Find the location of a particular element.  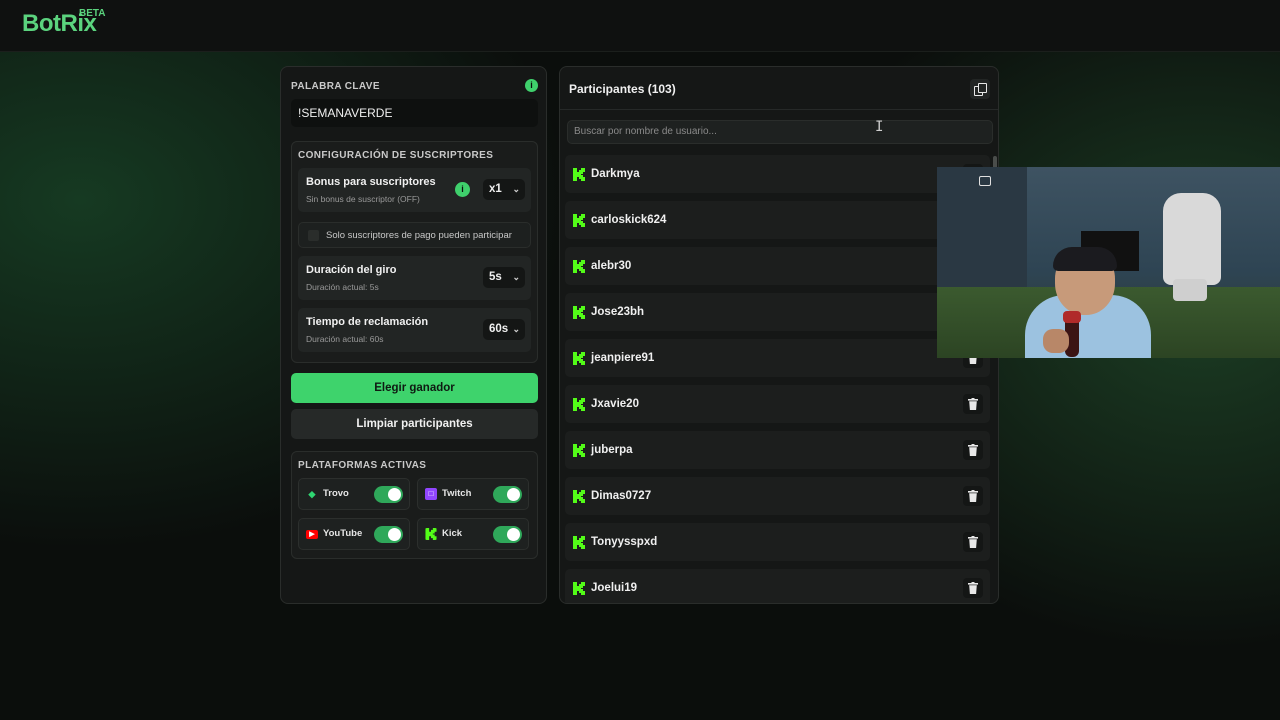

platform-name: Trovo is located at coordinates (336, 493).